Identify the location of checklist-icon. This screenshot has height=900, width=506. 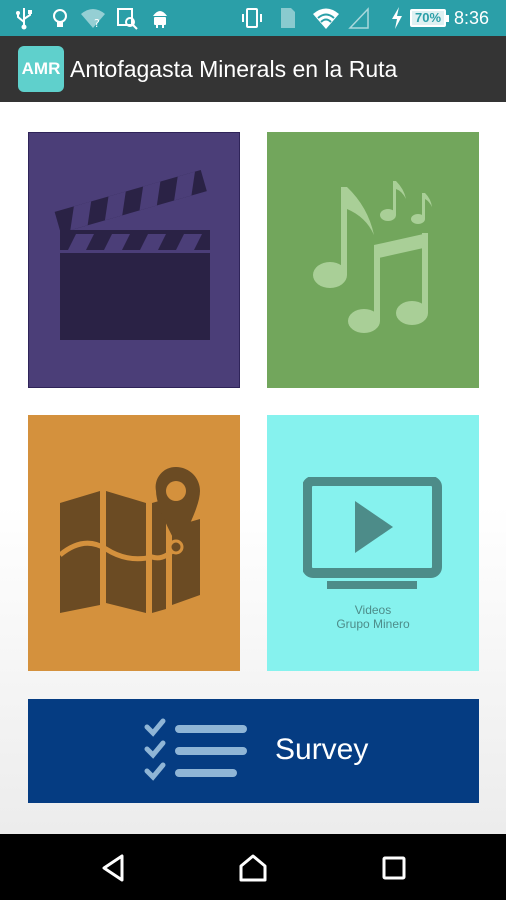
(195, 749).